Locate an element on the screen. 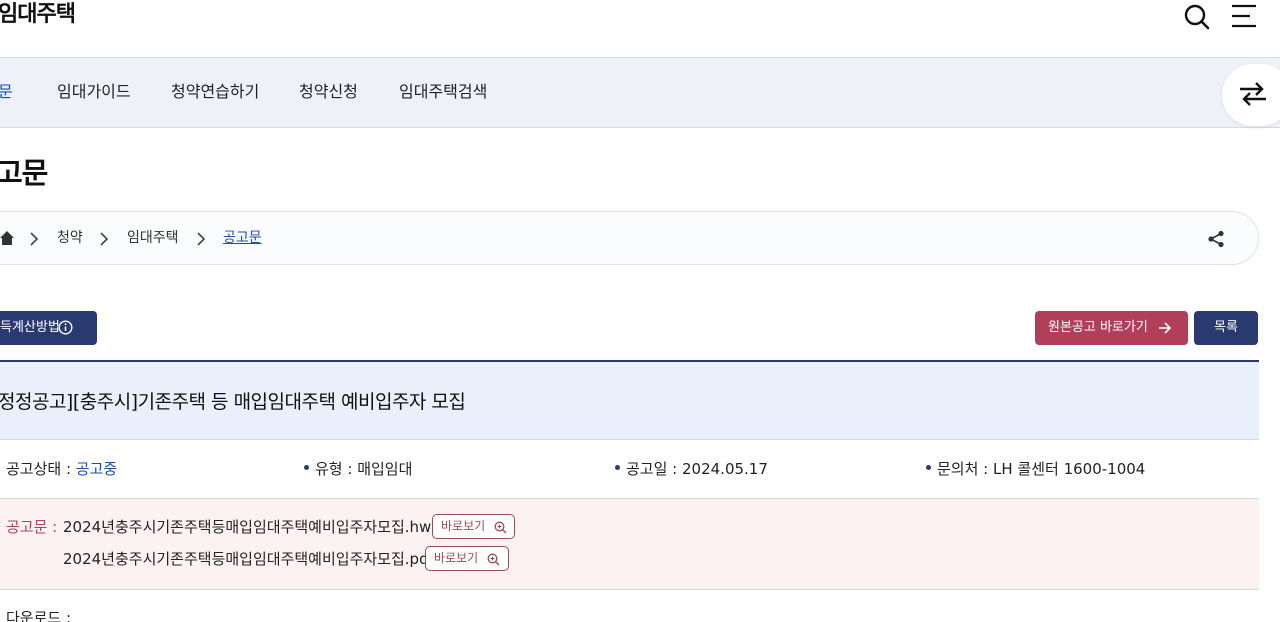  swap-arrows-icon is located at coordinates (1253, 94).